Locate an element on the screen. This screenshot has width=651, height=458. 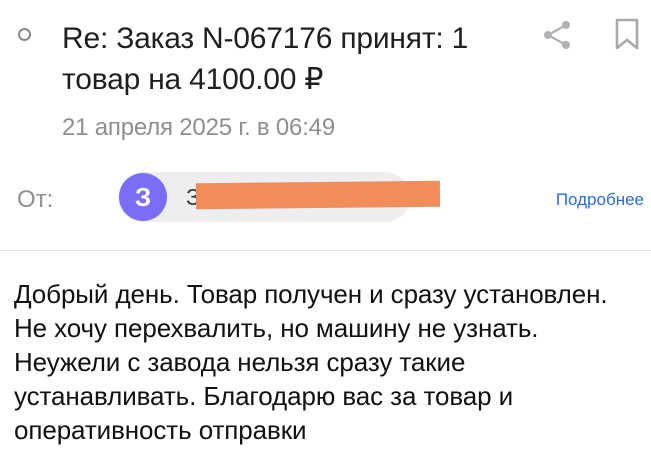
header-divider is located at coordinates (325, 250).